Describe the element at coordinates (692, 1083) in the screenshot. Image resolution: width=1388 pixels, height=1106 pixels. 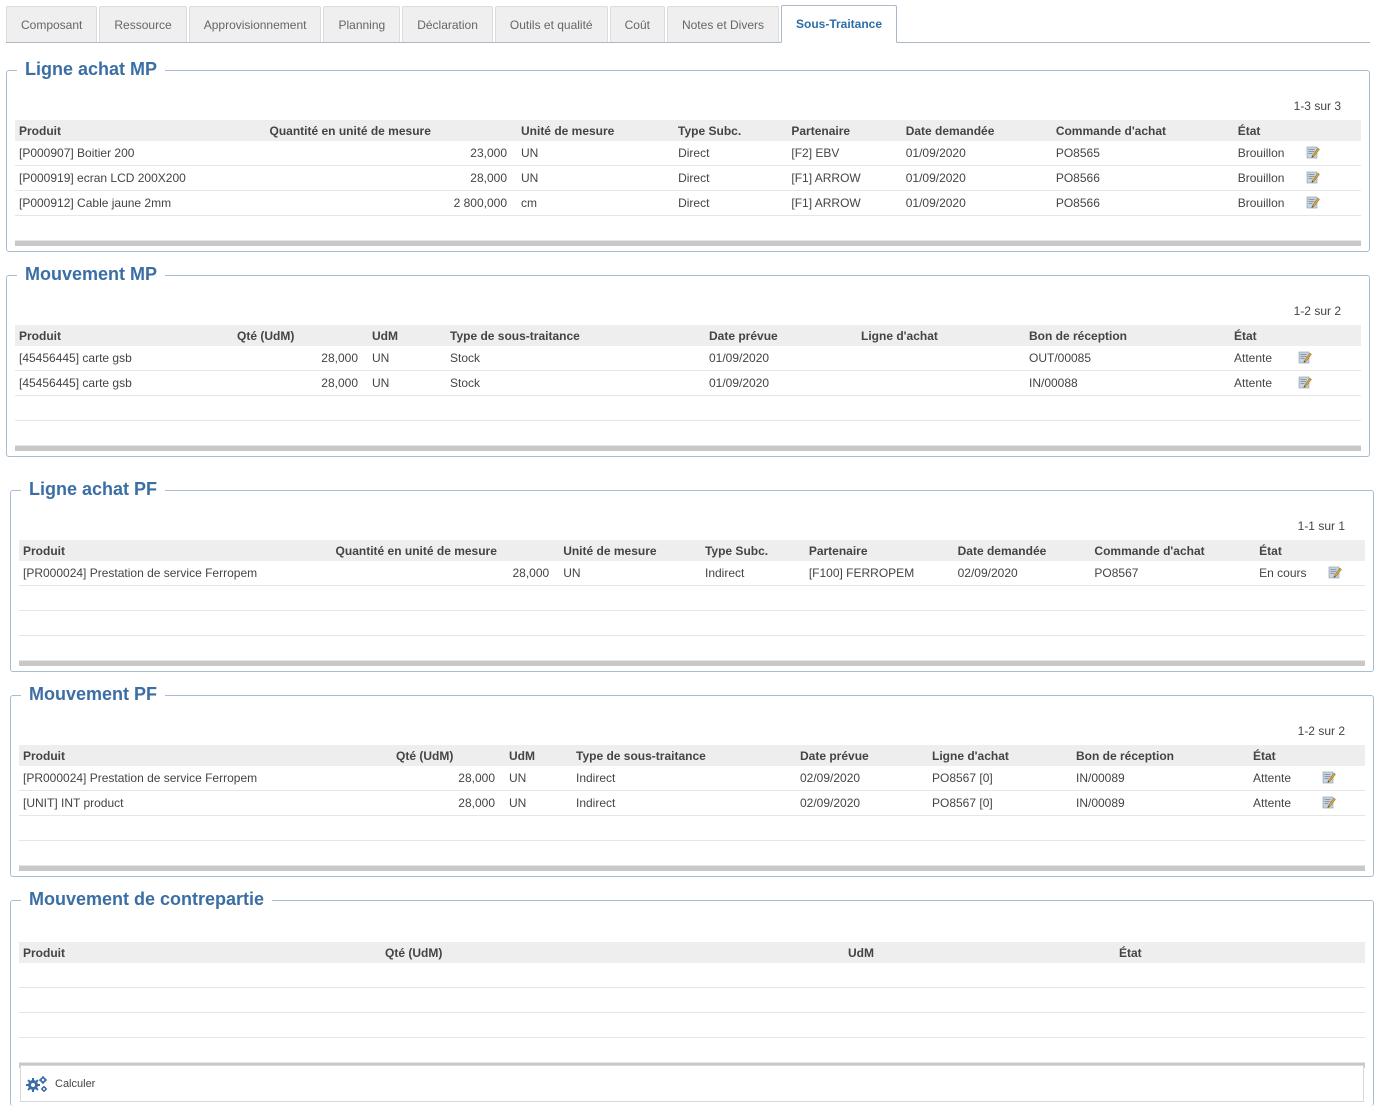
I see `calculer-button: Calculer` at that location.